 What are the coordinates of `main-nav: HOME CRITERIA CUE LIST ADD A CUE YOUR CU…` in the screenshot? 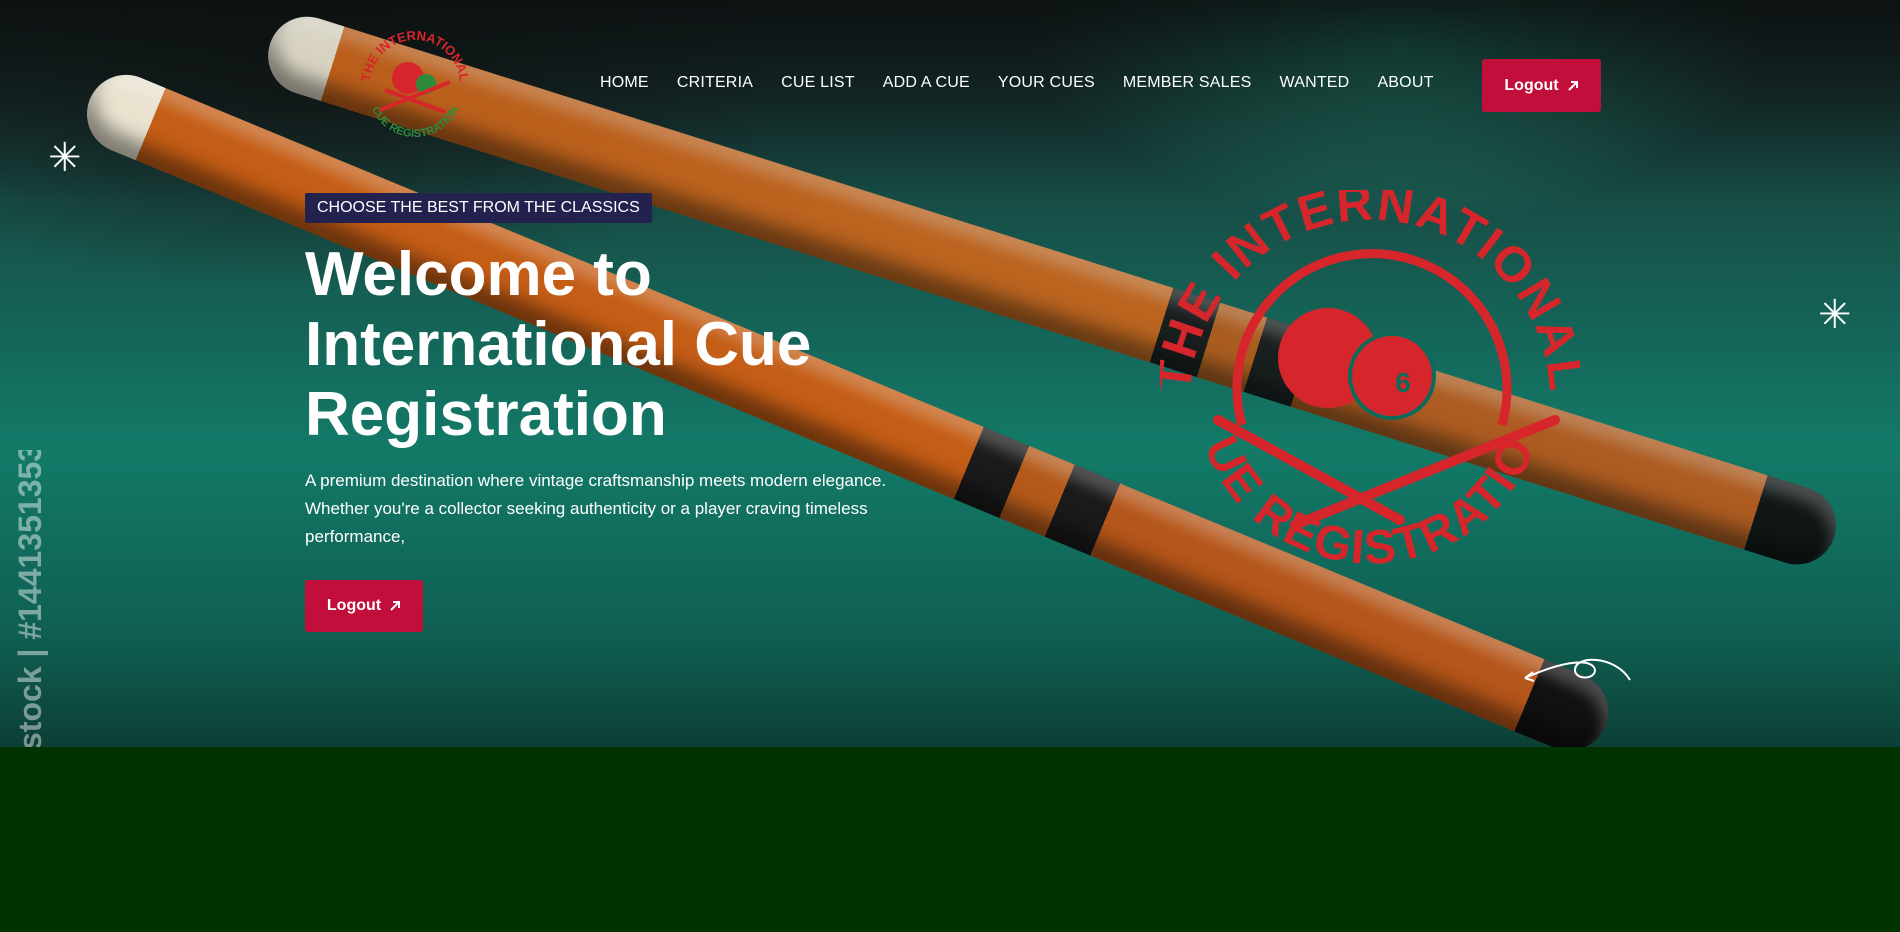 It's located at (1017, 83).